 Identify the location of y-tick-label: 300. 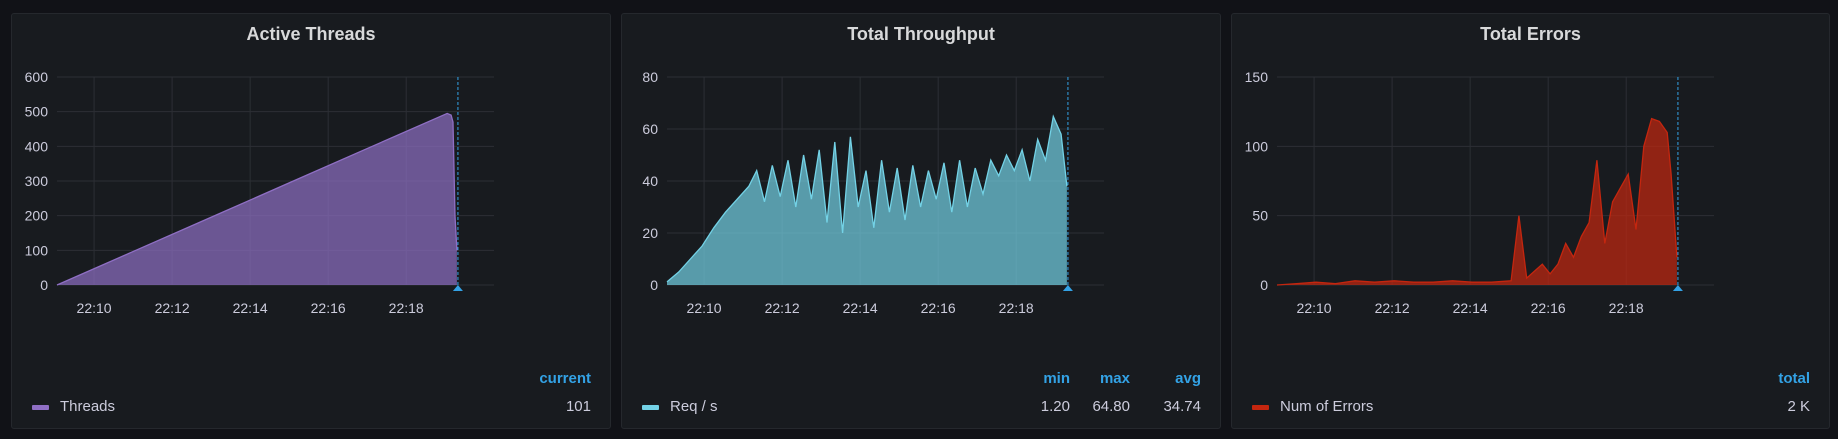
(37, 181).